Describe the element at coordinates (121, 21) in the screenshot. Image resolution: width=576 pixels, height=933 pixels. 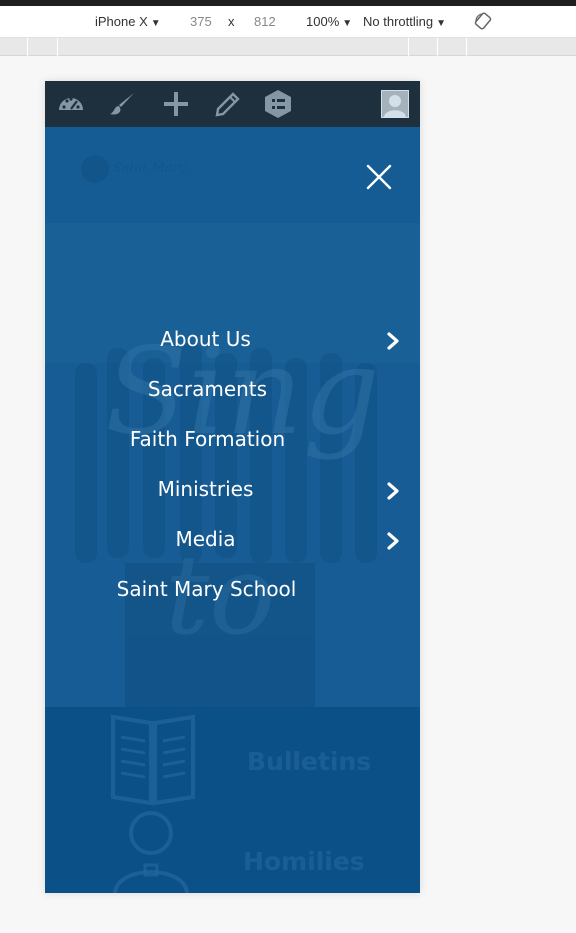
I see `device-label: iPhone X` at that location.